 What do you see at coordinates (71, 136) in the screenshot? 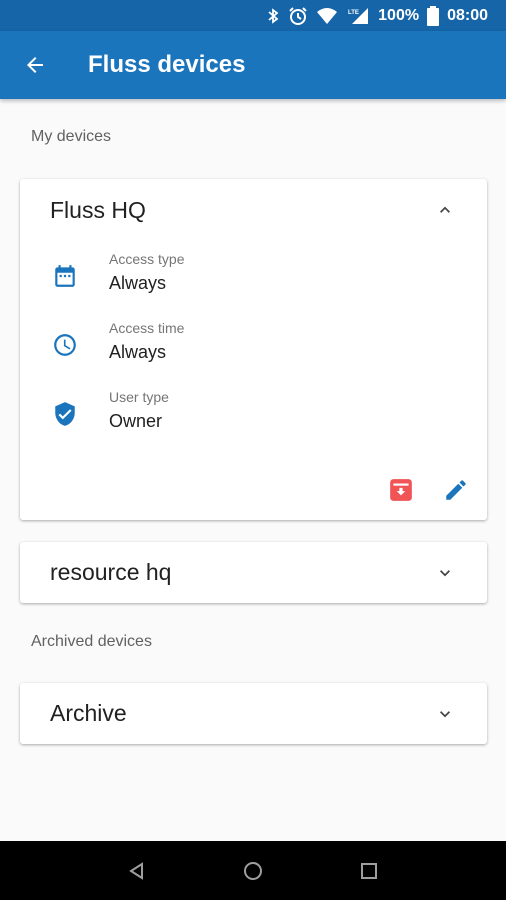
I see `my-devices-label: My devices` at bounding box center [71, 136].